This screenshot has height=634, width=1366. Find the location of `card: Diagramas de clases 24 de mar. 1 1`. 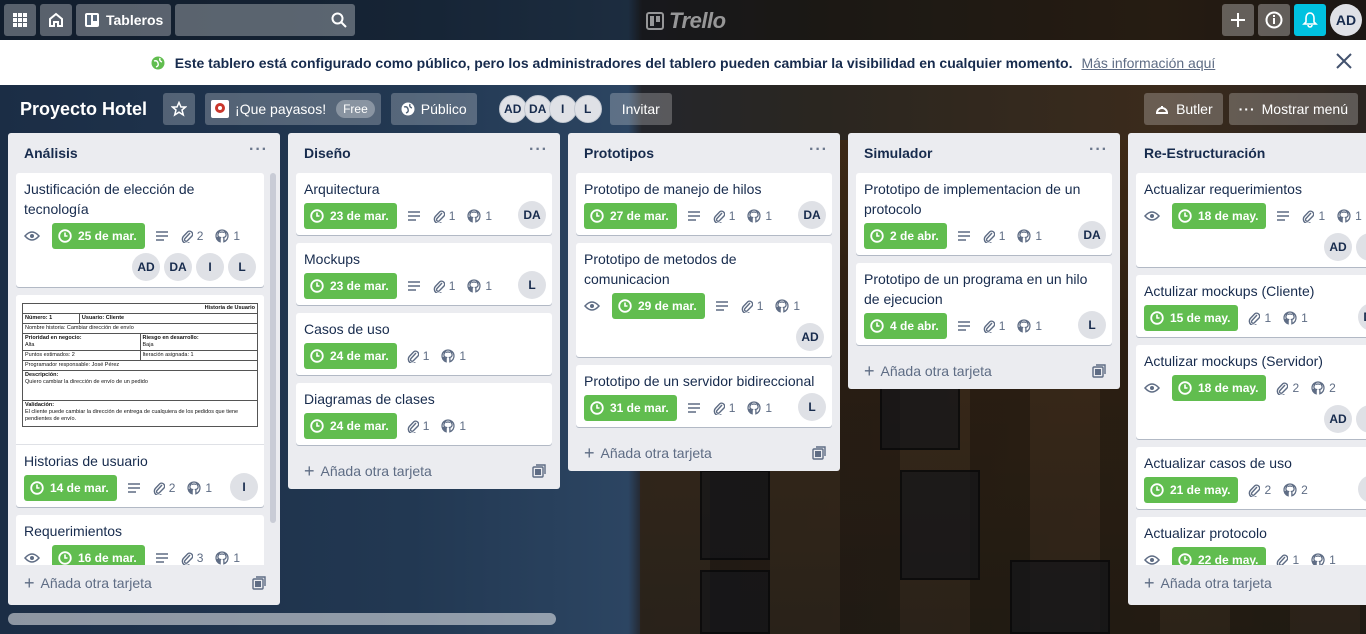

card: Diagramas de clases 24 de mar. 1 1 is located at coordinates (424, 414).